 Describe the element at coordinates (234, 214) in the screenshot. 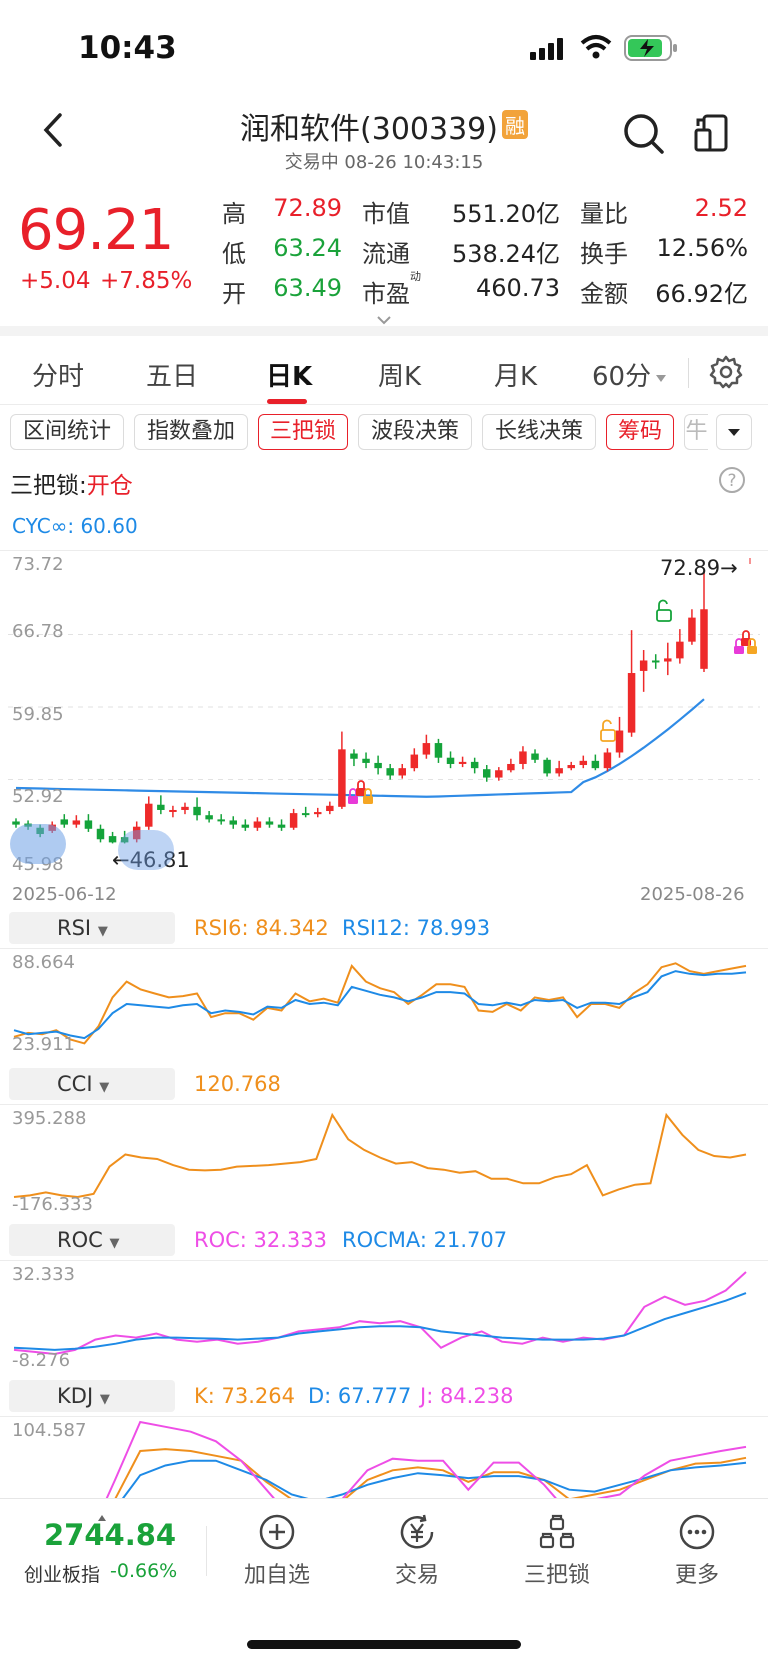

I see `label-high: 高` at that location.